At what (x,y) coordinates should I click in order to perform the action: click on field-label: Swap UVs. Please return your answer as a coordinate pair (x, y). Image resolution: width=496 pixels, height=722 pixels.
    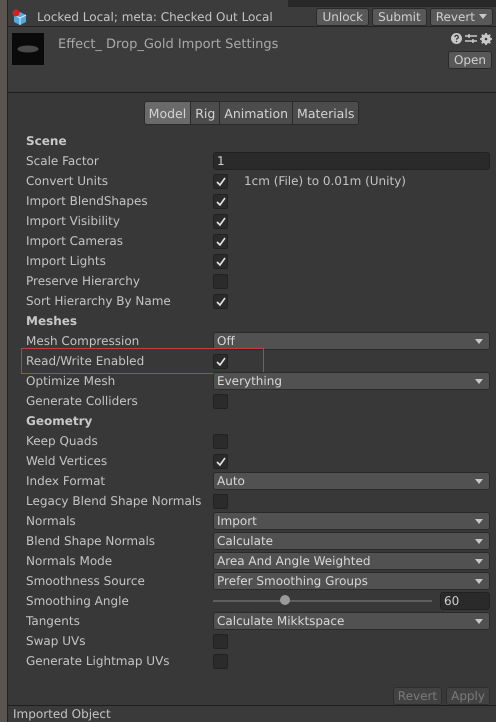
    Looking at the image, I should click on (56, 641).